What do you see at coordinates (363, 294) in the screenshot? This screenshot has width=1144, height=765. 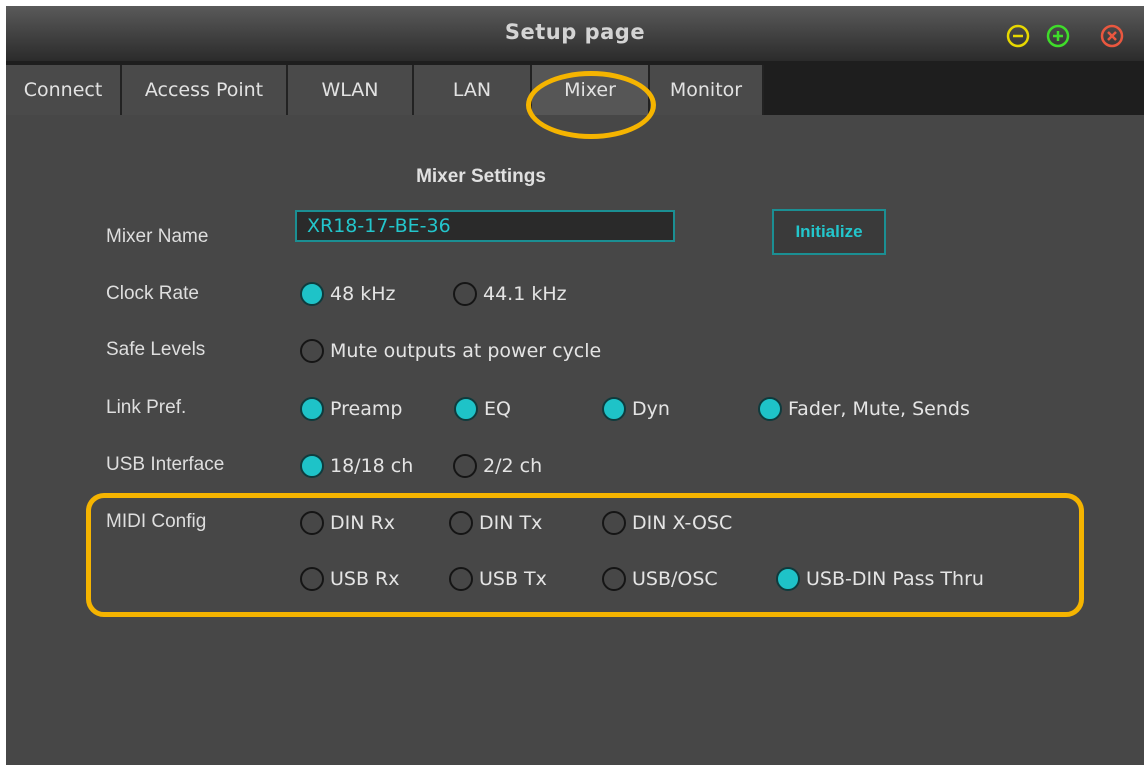 I see `option-label: 48 kHz` at bounding box center [363, 294].